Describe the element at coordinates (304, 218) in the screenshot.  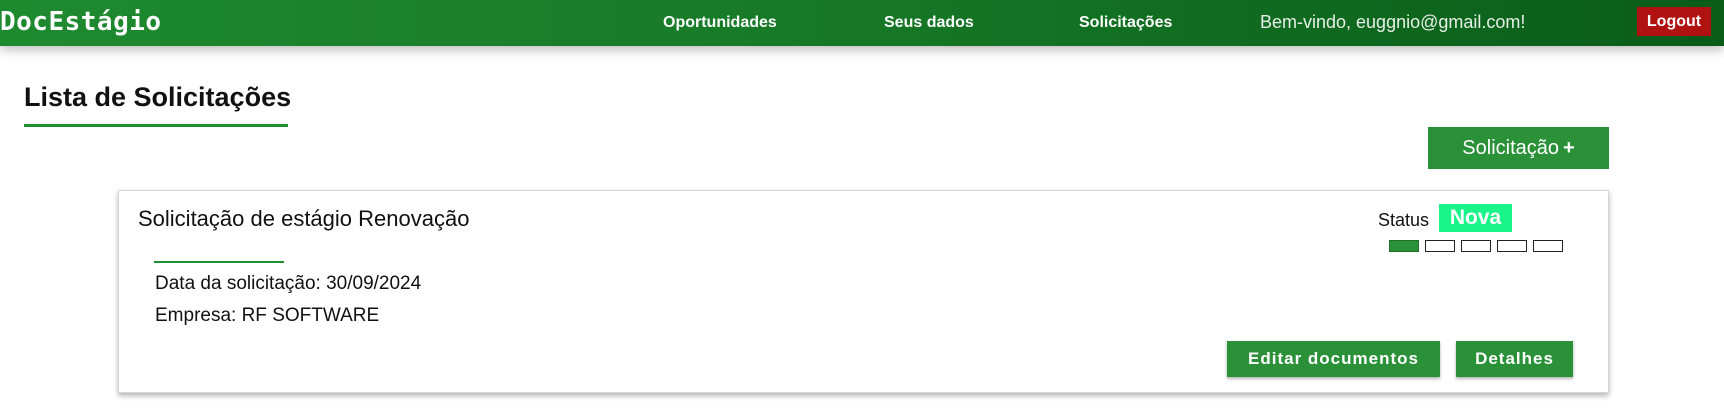
I see `request-title: Solicitação de estágio Renovação` at that location.